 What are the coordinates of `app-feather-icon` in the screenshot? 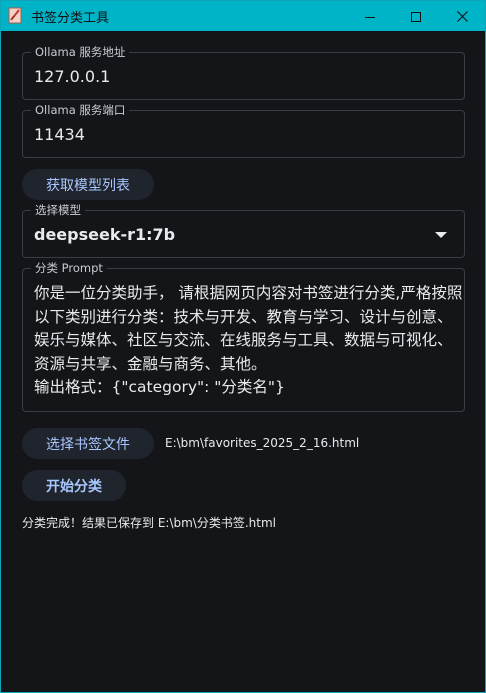 It's located at (15, 15).